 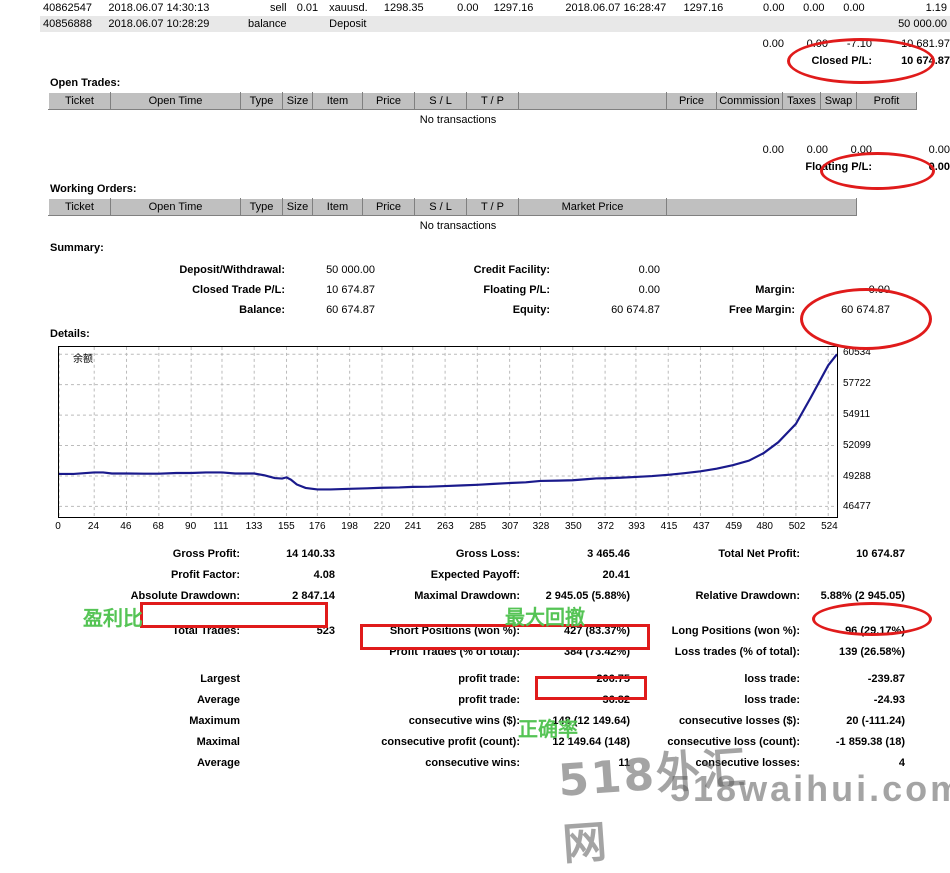 I want to click on stat-label: Total Net Profit:, so click(x=759, y=554).